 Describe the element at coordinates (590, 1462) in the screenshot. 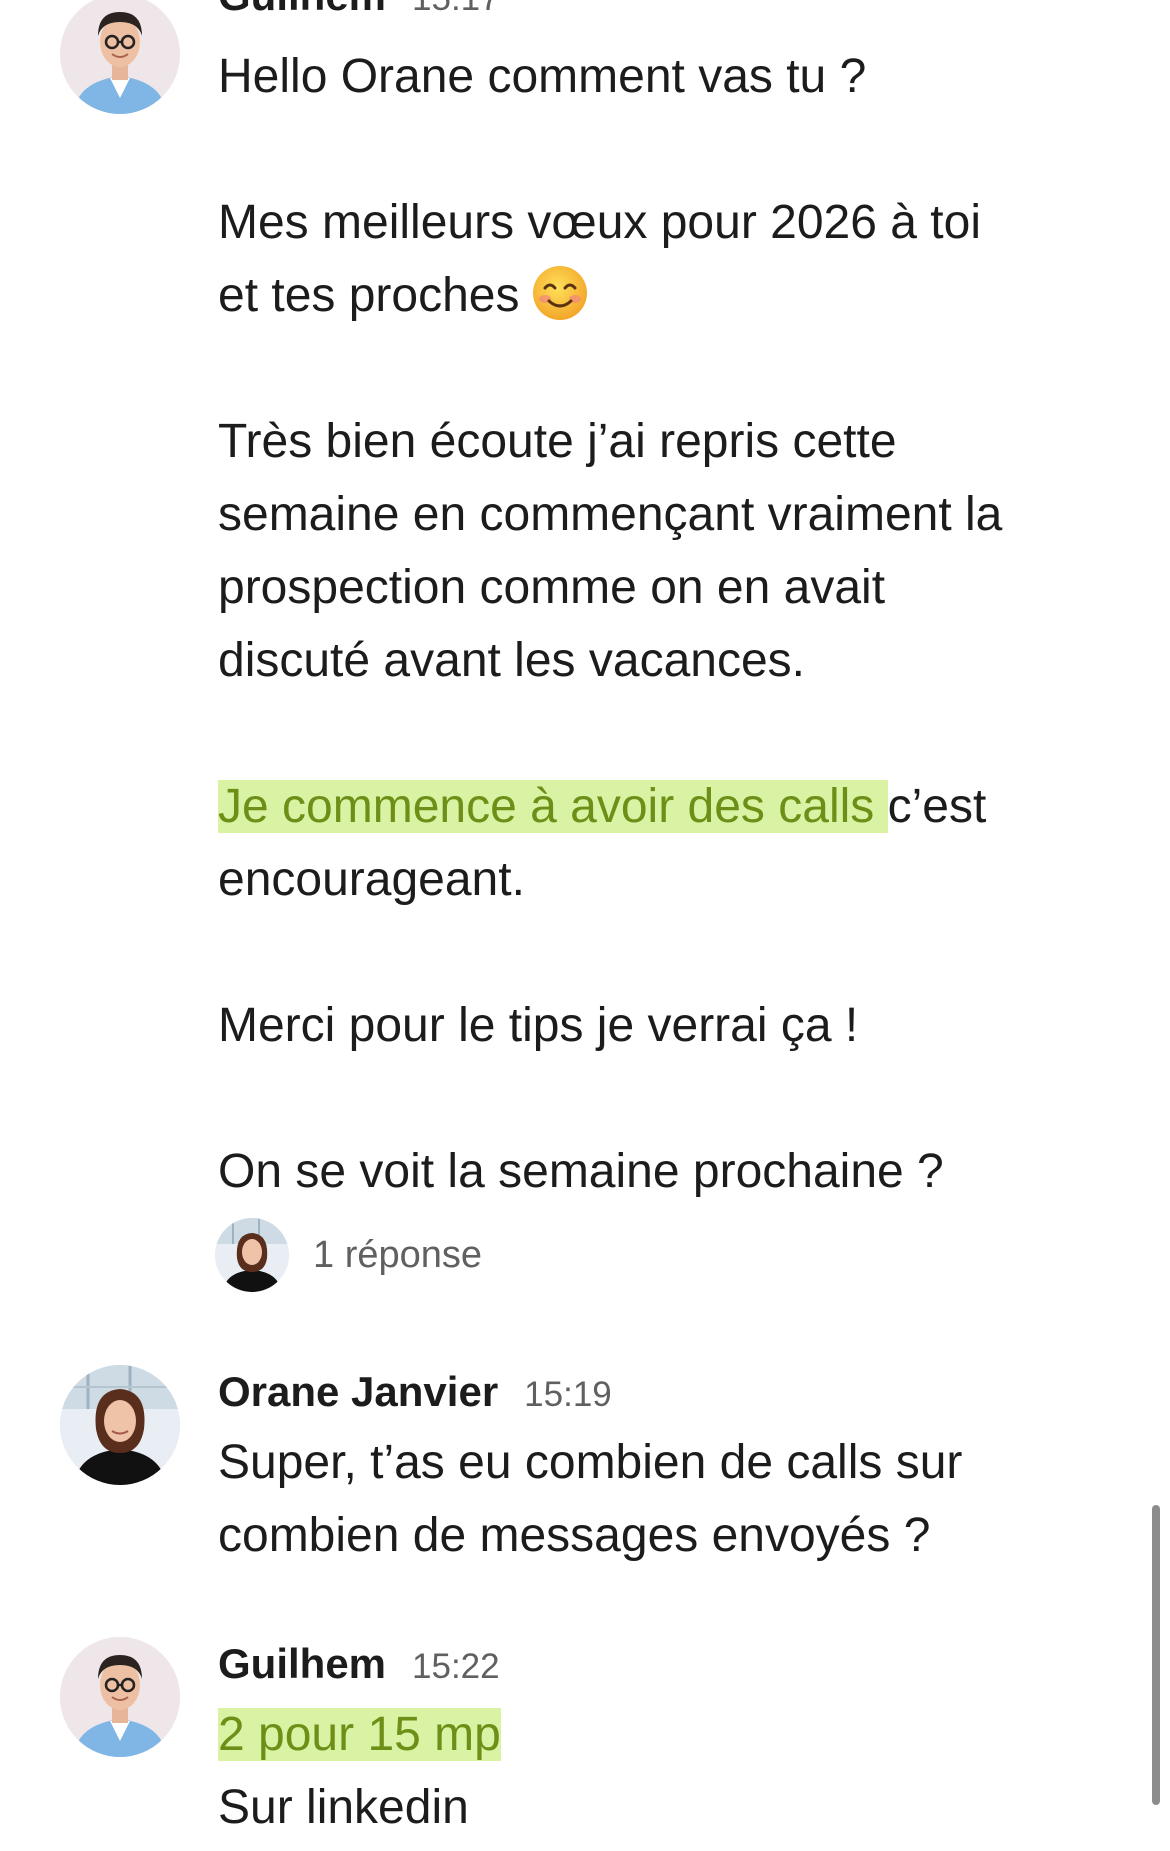

I see `message-line: Super, t’as eu combien de calls sur` at that location.